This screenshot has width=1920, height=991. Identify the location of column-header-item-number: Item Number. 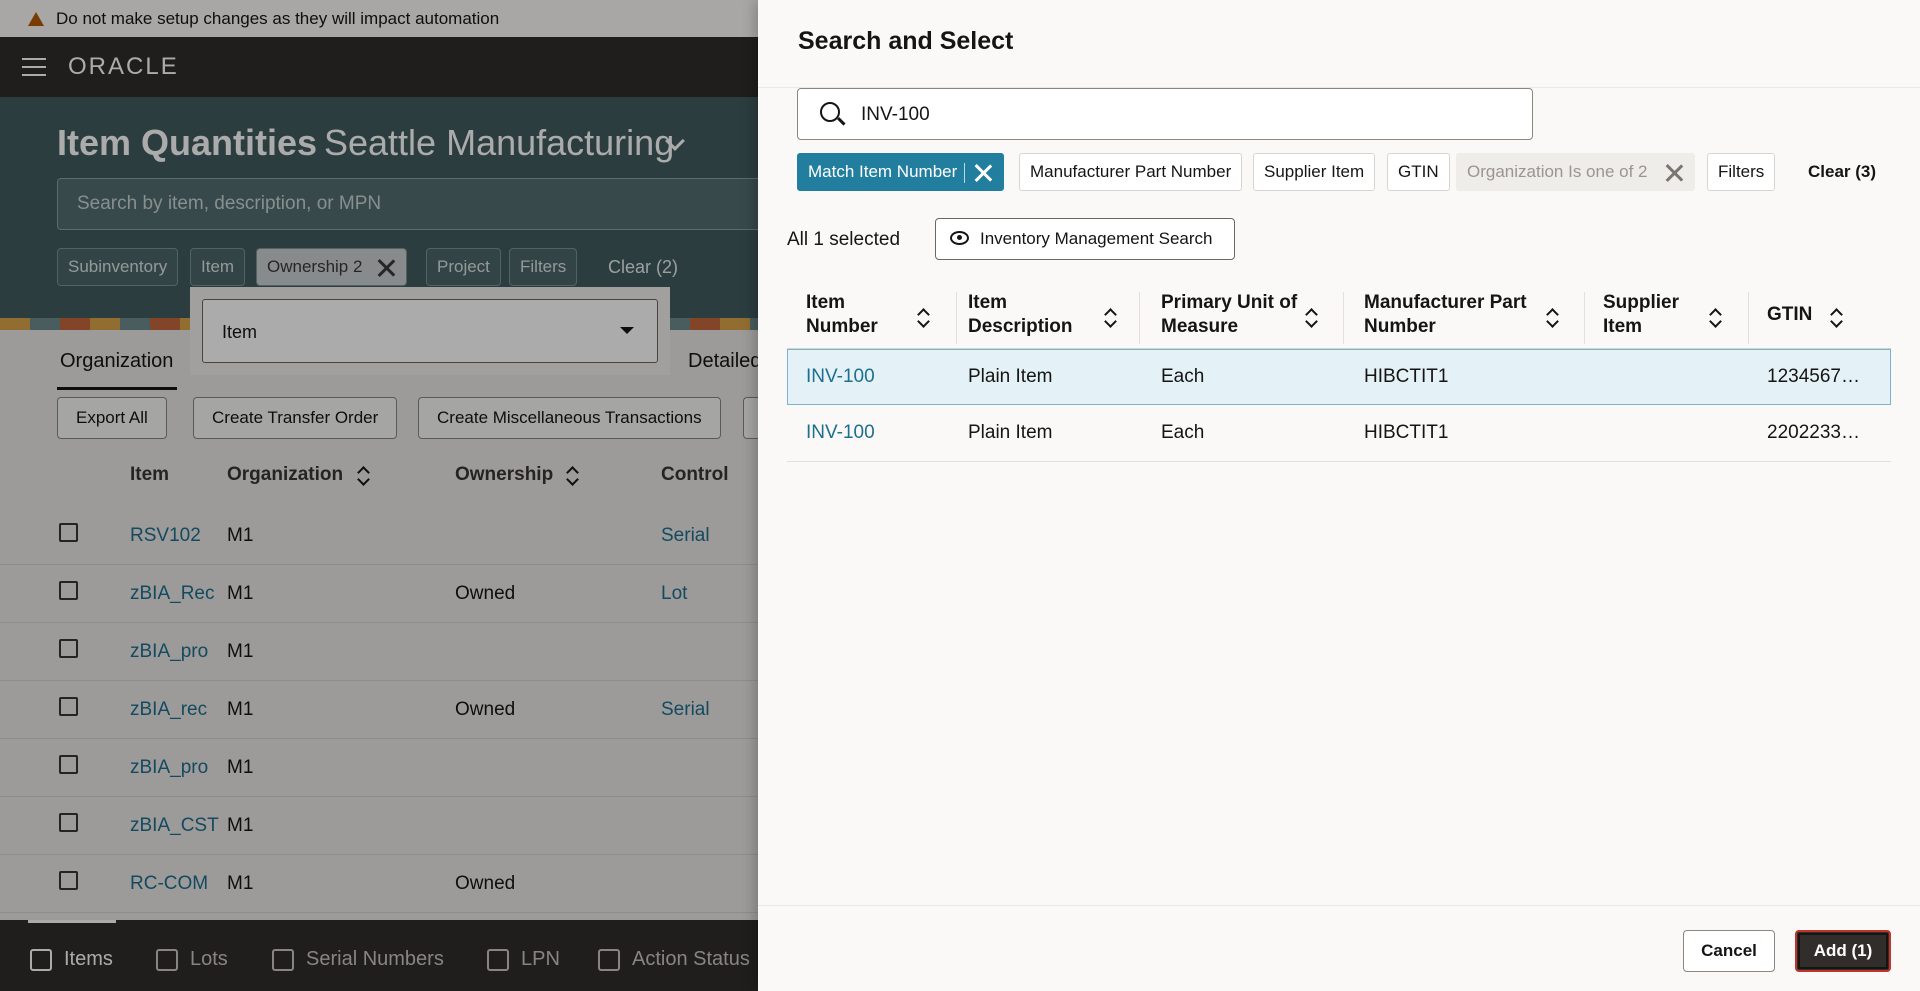
(846, 315).